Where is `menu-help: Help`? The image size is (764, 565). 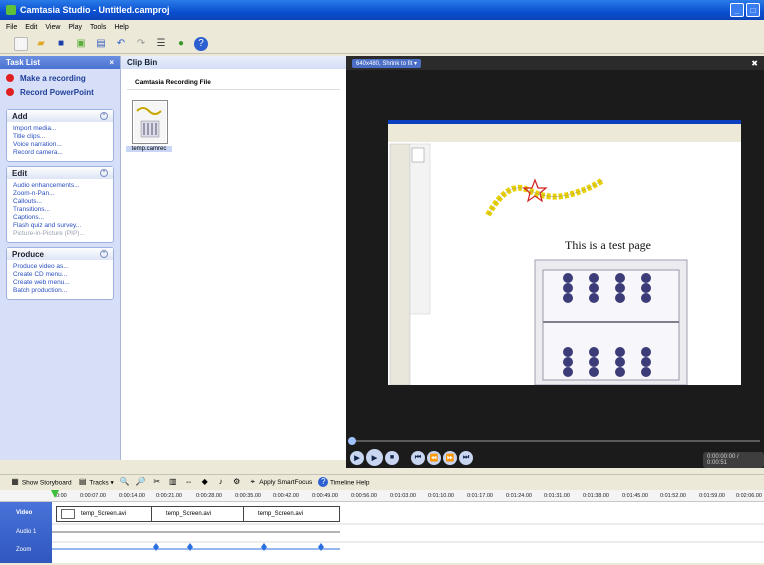
menu-help: Help is located at coordinates (121, 27).